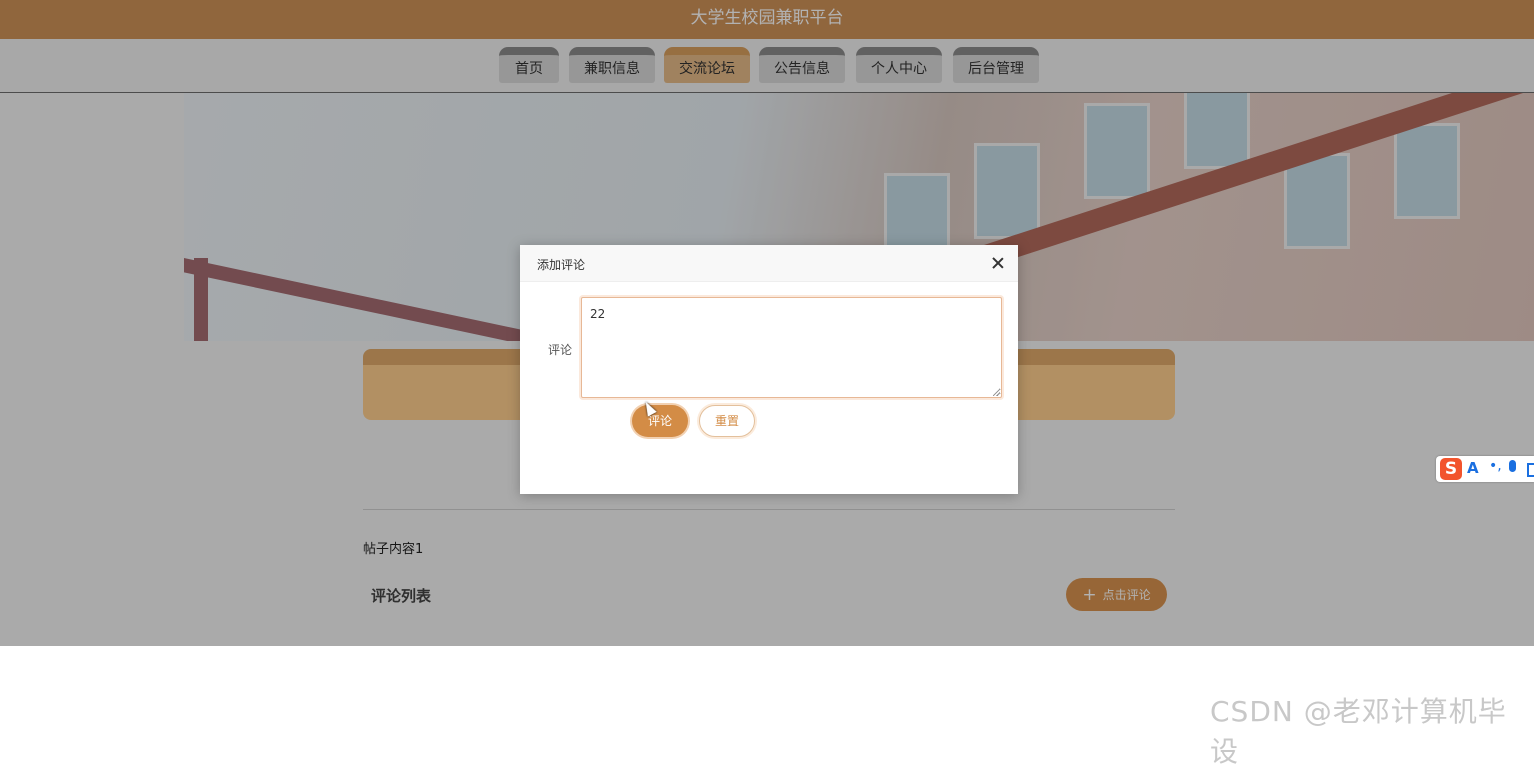  What do you see at coordinates (1530, 470) in the screenshot?
I see `keyboard-icon` at bounding box center [1530, 470].